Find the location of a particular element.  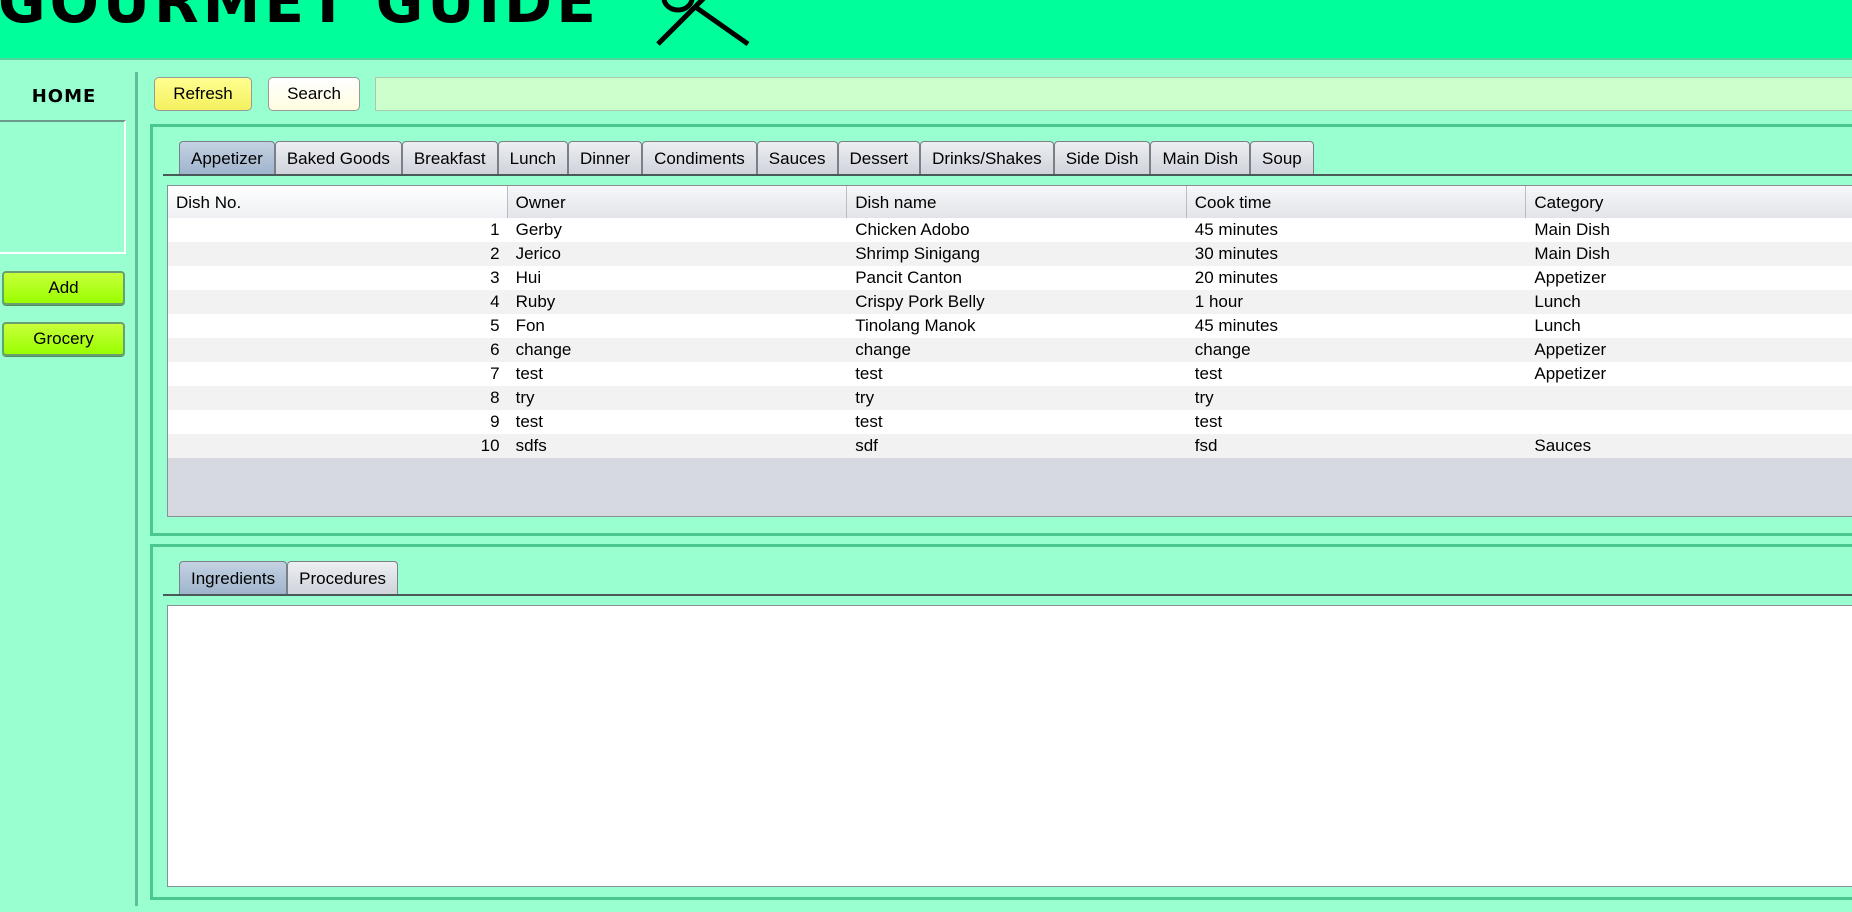

table-row: 10 sdfs sdf fsd Sauces is located at coordinates (1010, 446).